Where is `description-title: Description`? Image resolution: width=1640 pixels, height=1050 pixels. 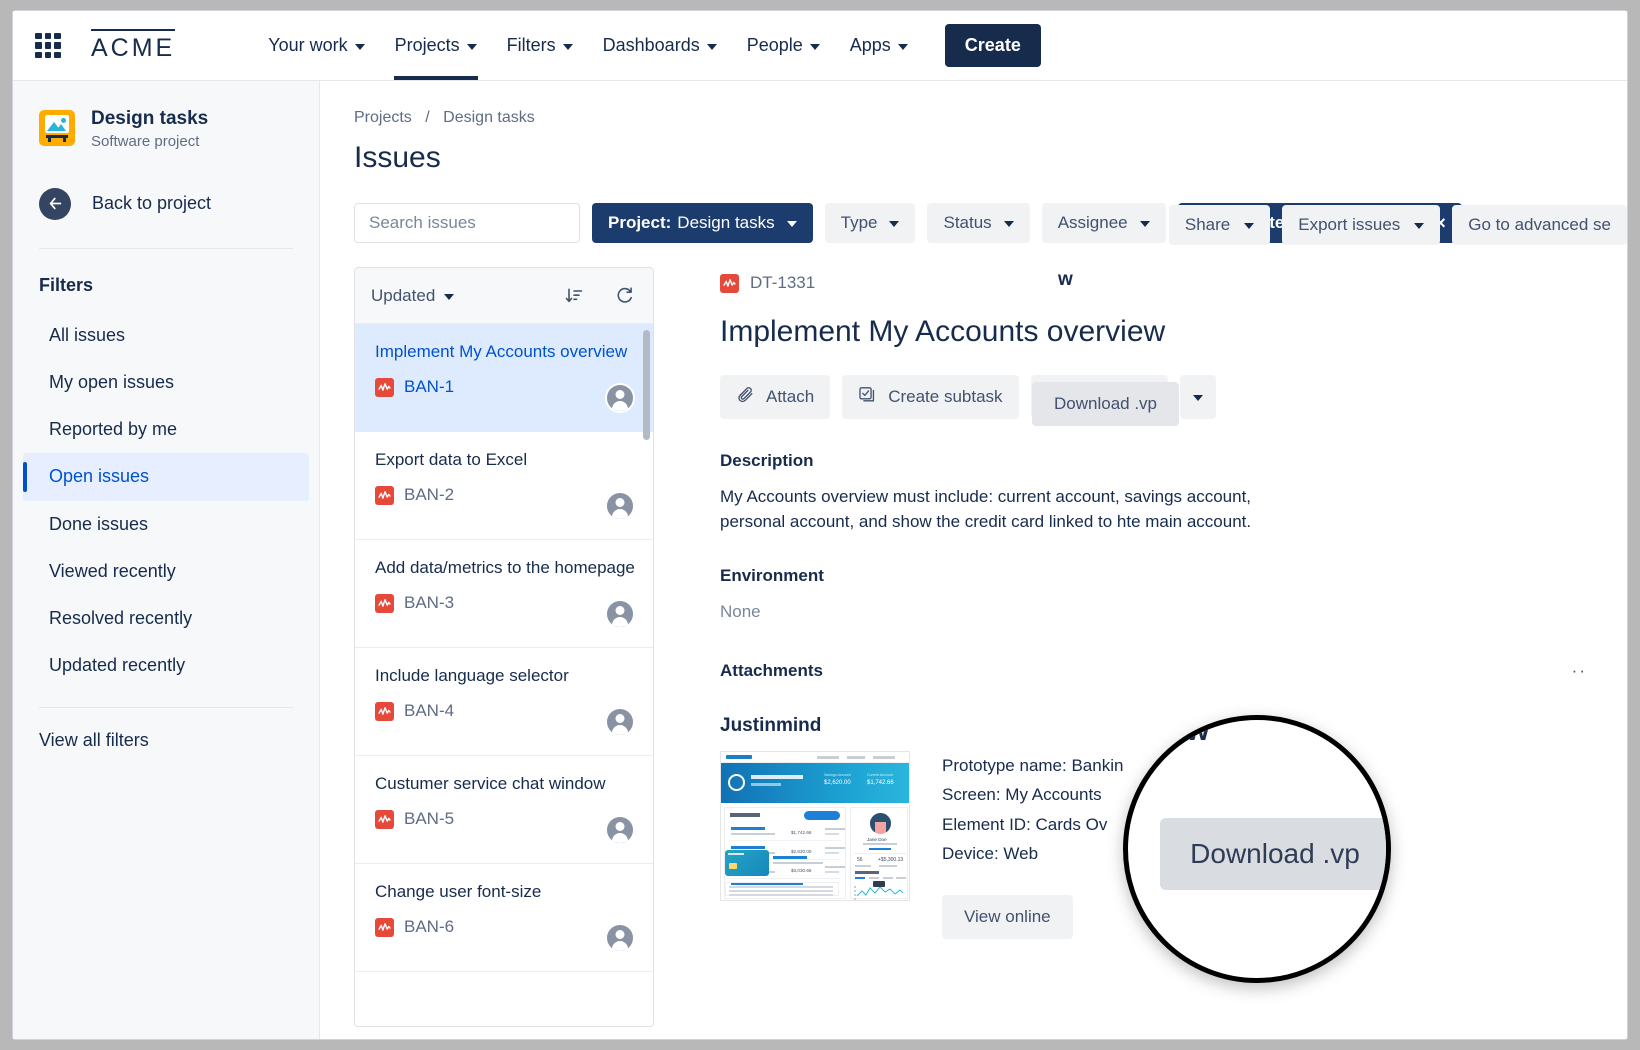 description-title: Description is located at coordinates (767, 460).